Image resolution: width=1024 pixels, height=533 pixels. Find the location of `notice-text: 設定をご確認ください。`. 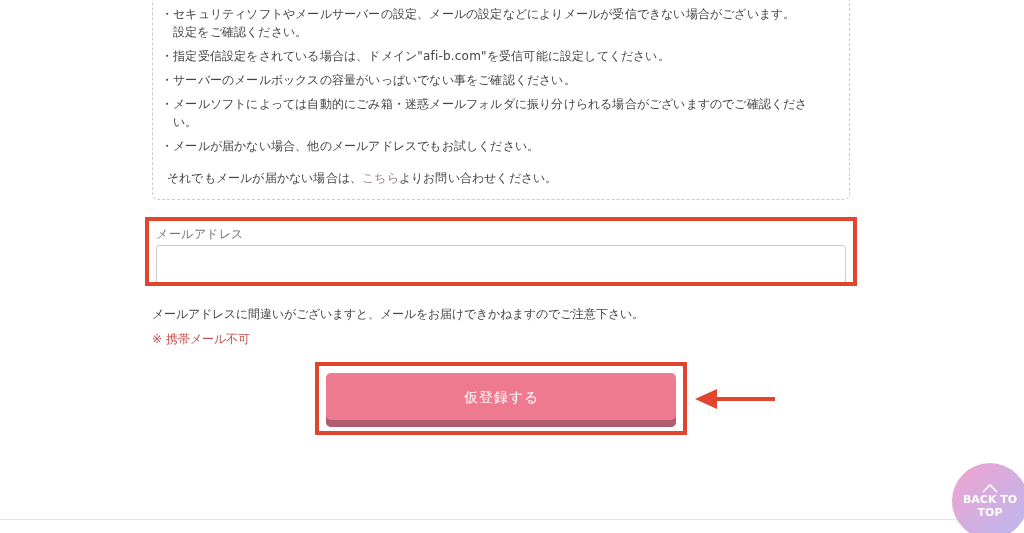

notice-text: 設定をご確認ください。 is located at coordinates (240, 32).